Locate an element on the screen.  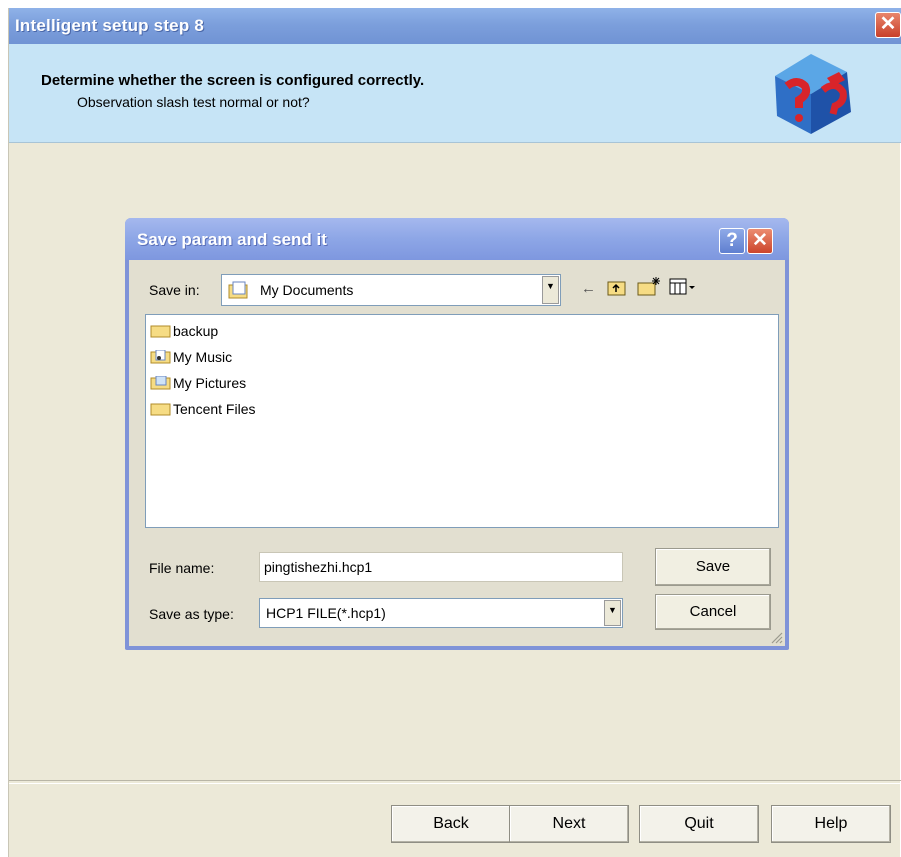
new-folder-icon is located at coordinates (649, 286).